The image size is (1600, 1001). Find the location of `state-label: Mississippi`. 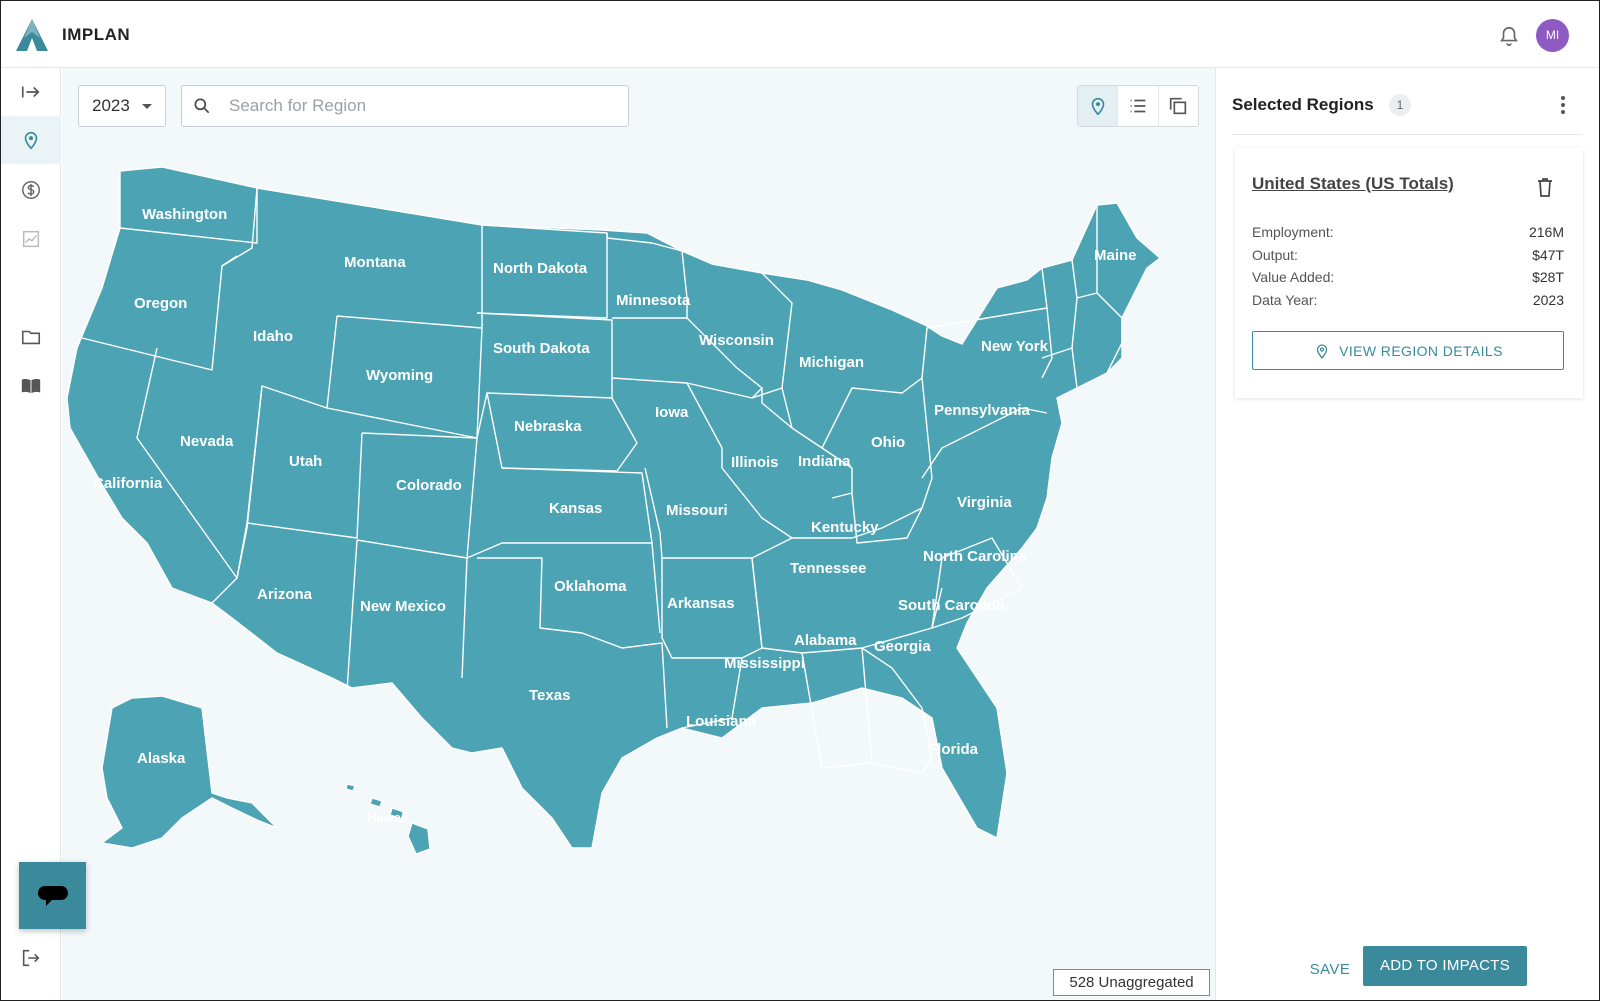

state-label: Mississippi is located at coordinates (764, 663).